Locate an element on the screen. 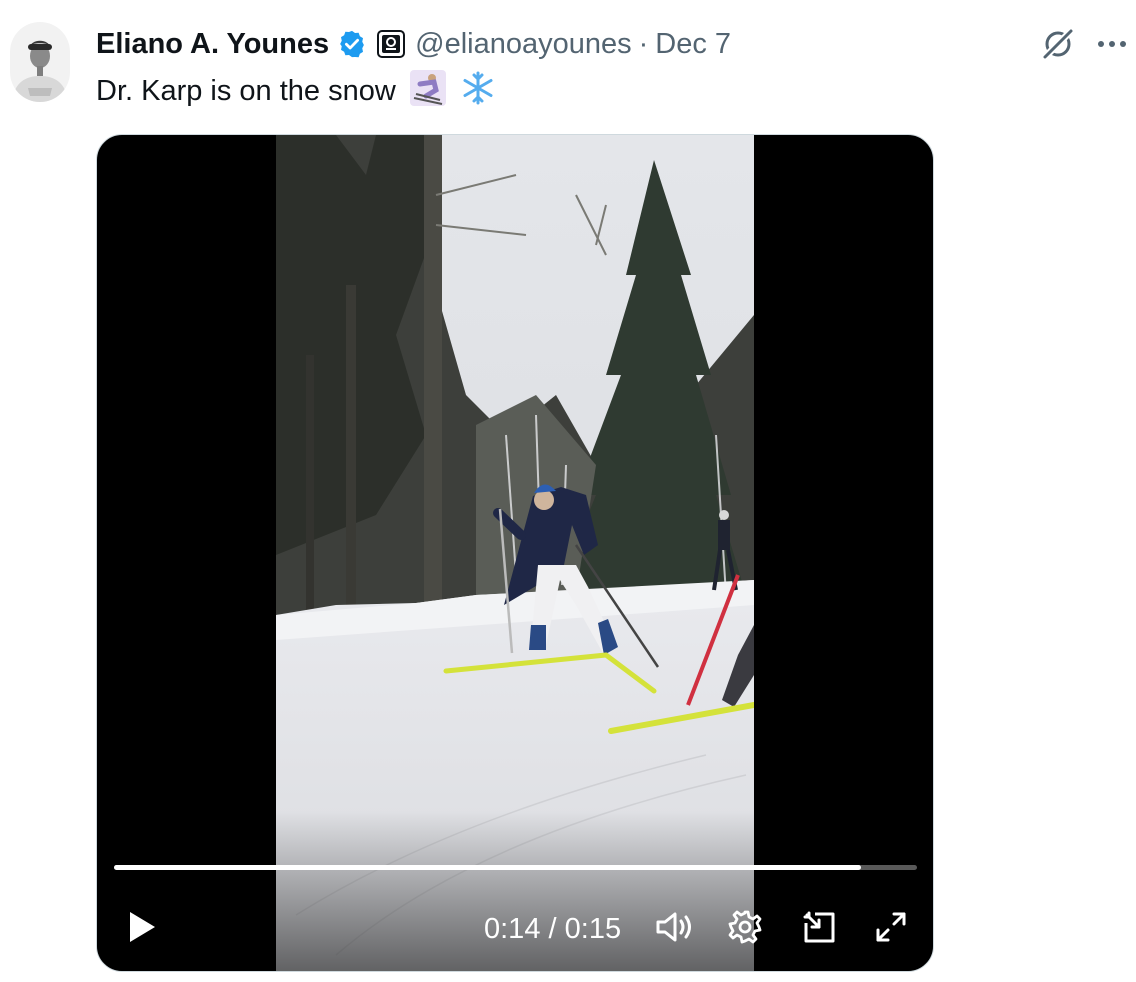 Image resolution: width=1136 pixels, height=982 pixels. tweet-text-content: Dr. Karp is on the snow is located at coordinates (246, 91).